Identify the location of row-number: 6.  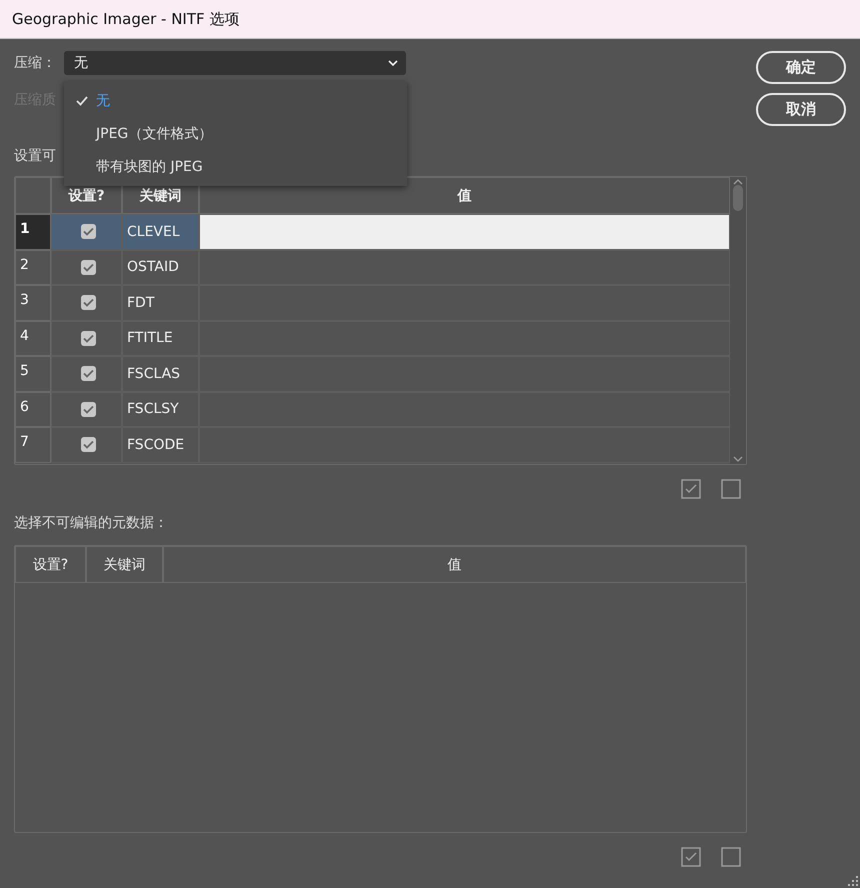
(33, 409).